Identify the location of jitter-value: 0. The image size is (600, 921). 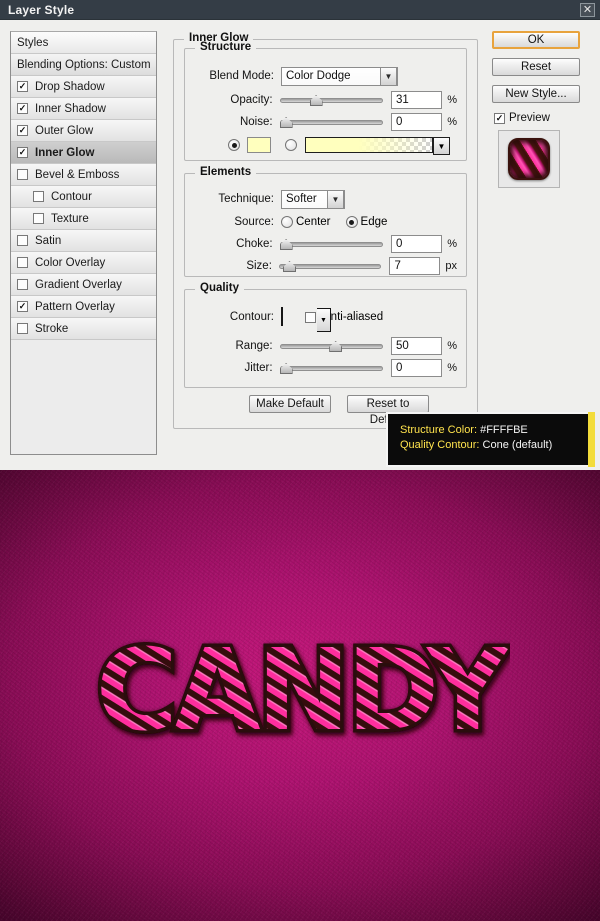
(399, 368).